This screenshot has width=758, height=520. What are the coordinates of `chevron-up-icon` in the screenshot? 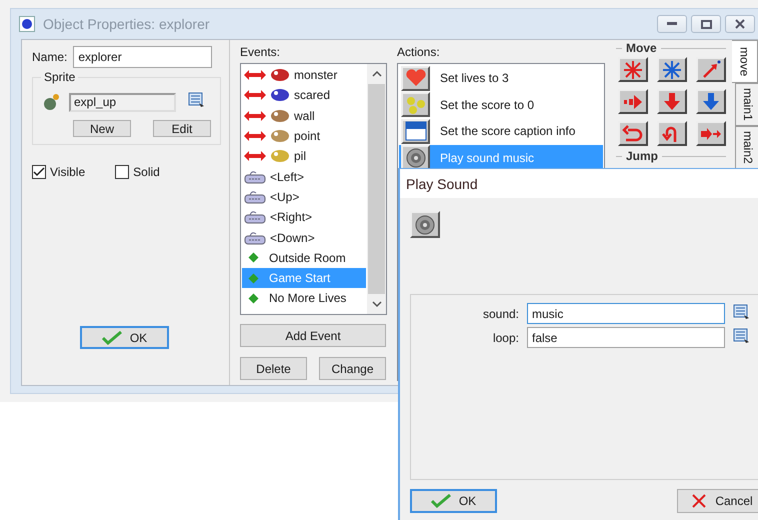 It's located at (377, 74).